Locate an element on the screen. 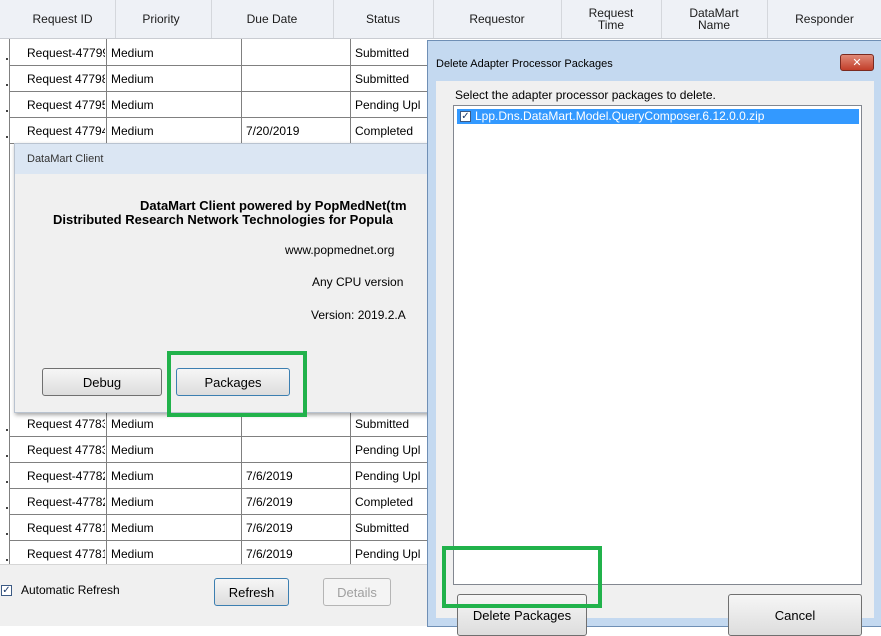 The width and height of the screenshot is (881, 636). column-label: Request Time is located at coordinates (611, 19).